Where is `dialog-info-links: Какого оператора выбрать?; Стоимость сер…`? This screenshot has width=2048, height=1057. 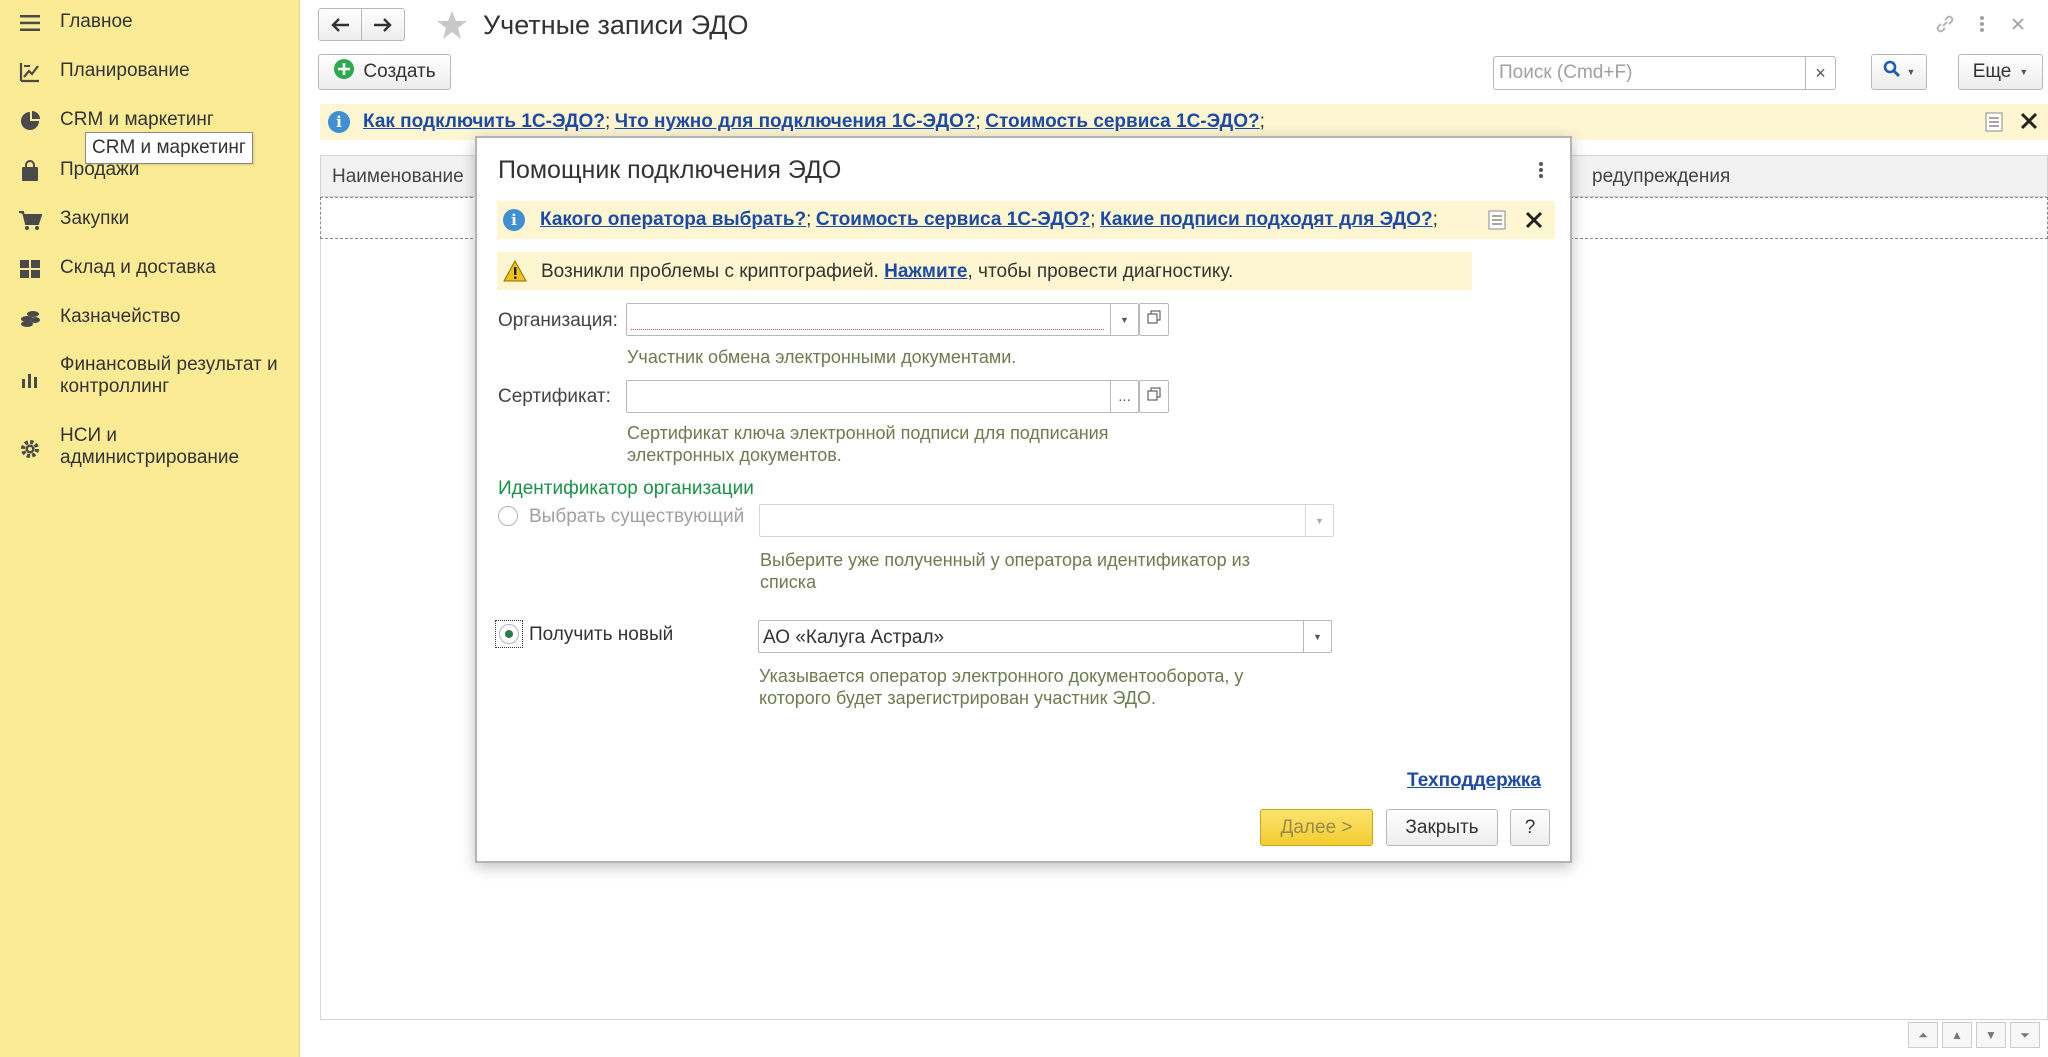
dialog-info-links: Какого оператора выбрать?; Стоимость сер… is located at coordinates (989, 219).